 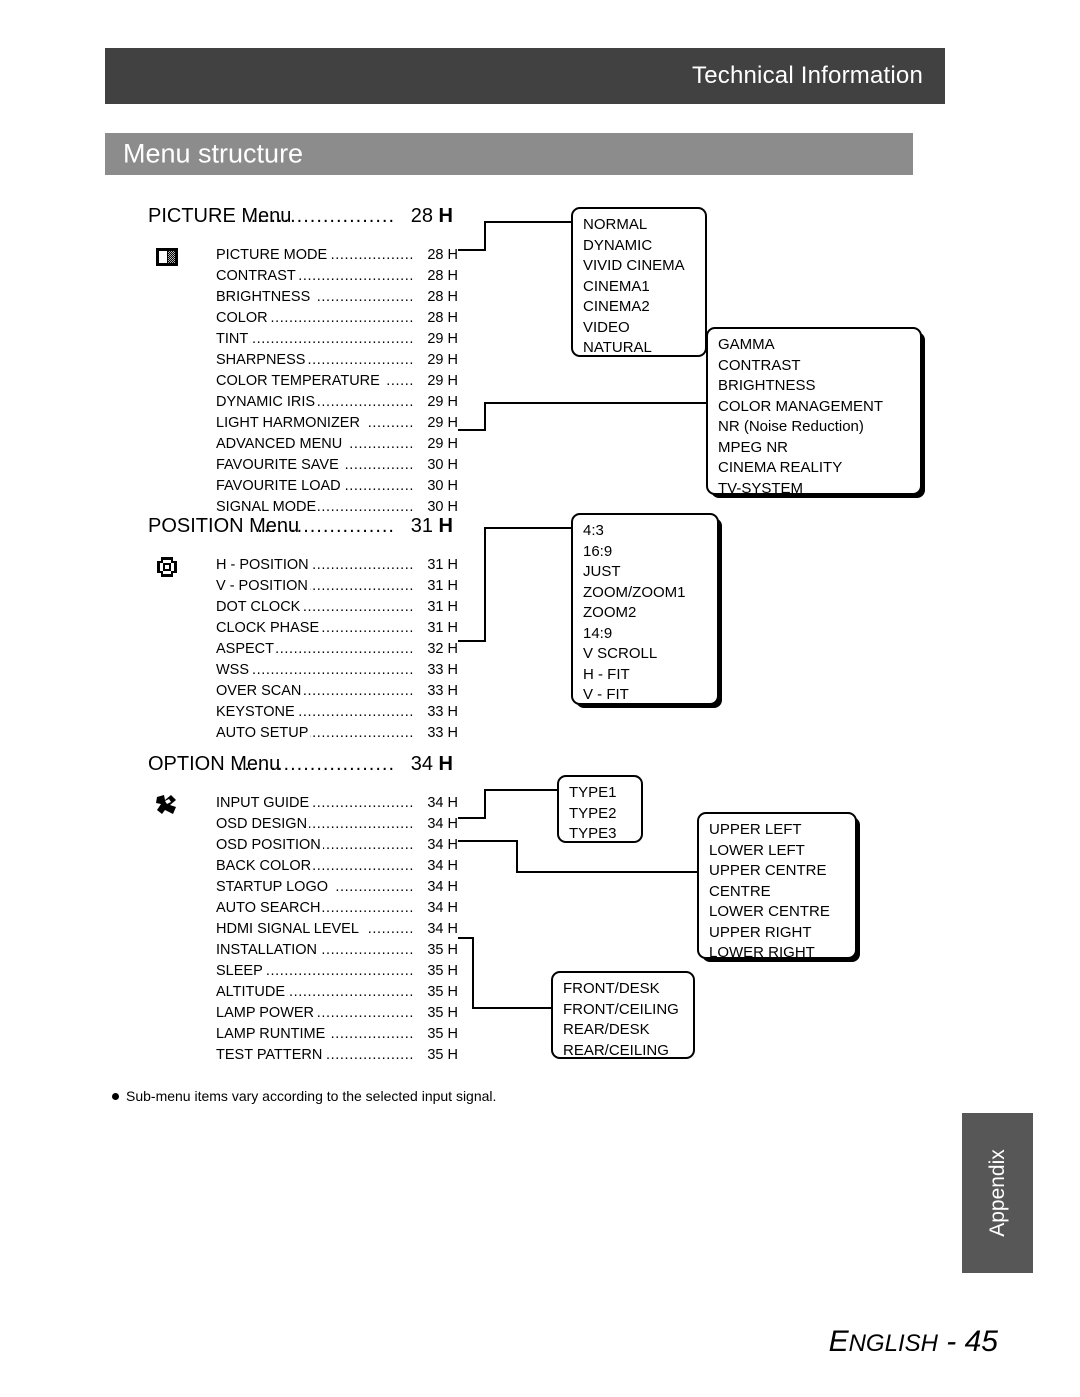 I want to click on menu-row: ....................... SHARPNESS 29 H, so click(x=337, y=360).